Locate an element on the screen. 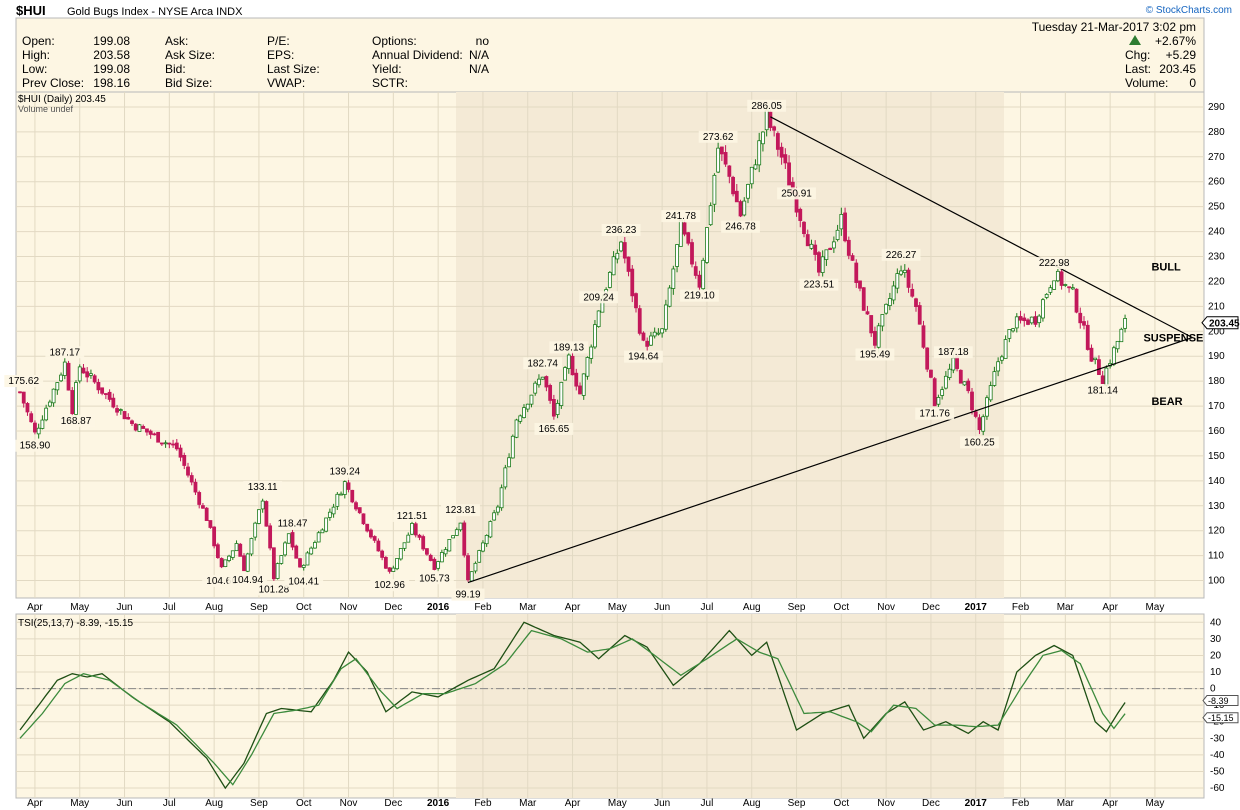 The height and width of the screenshot is (810, 1240). y-tick-label: 140 is located at coordinates (1216, 481).